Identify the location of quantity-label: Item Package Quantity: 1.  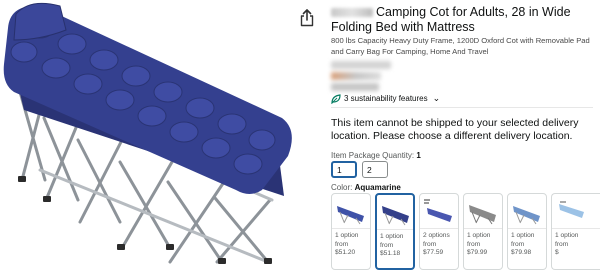
(376, 155).